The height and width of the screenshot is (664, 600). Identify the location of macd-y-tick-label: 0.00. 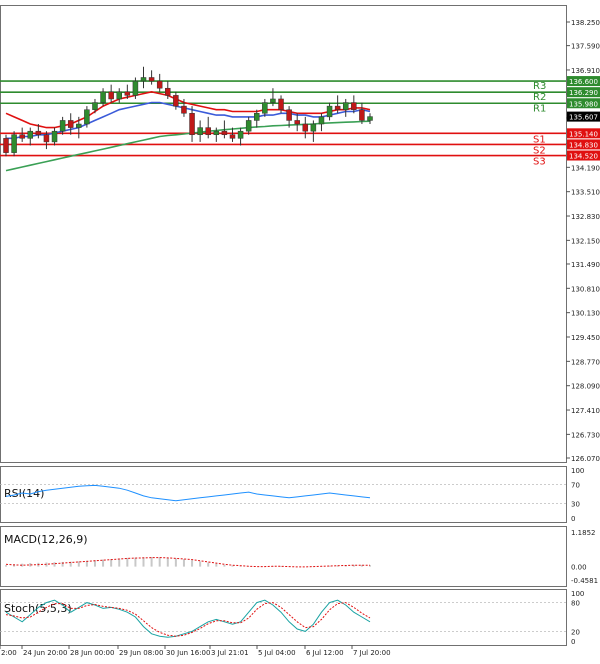
(579, 568).